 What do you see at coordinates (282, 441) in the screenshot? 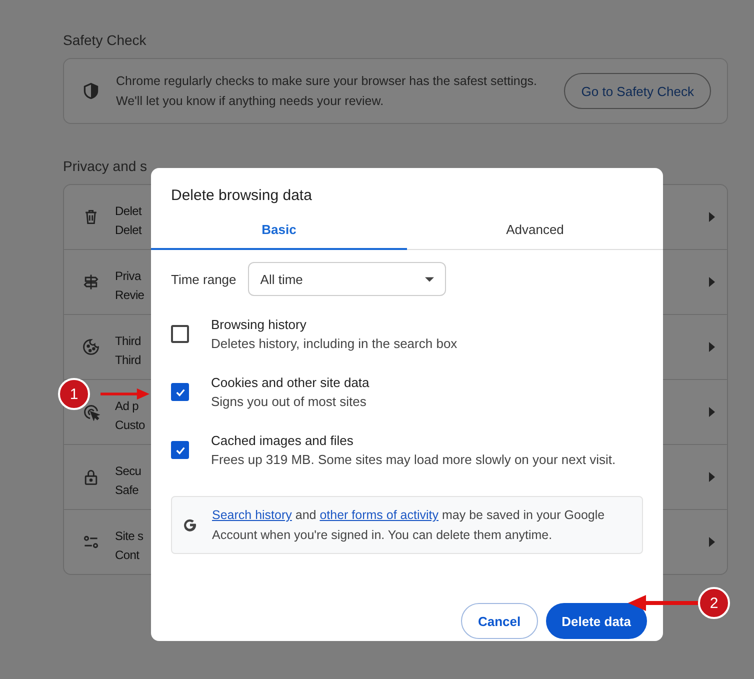
I see `option-title: Cached images and files` at bounding box center [282, 441].